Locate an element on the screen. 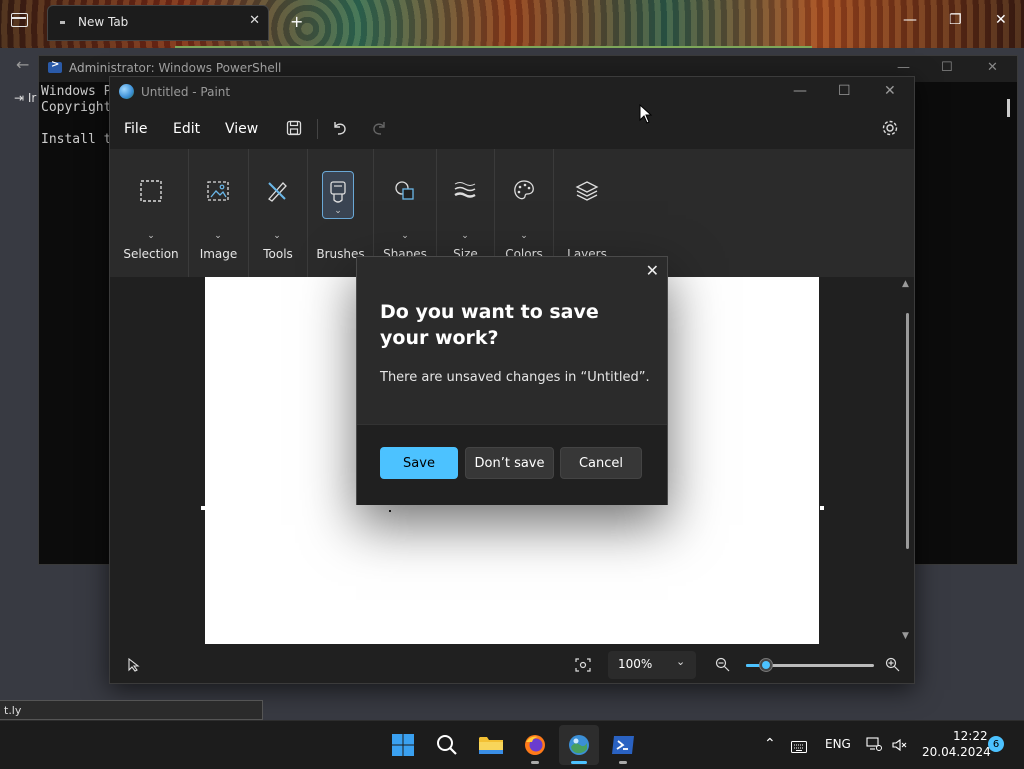  dont-save-button: Don’t save is located at coordinates (509, 463).